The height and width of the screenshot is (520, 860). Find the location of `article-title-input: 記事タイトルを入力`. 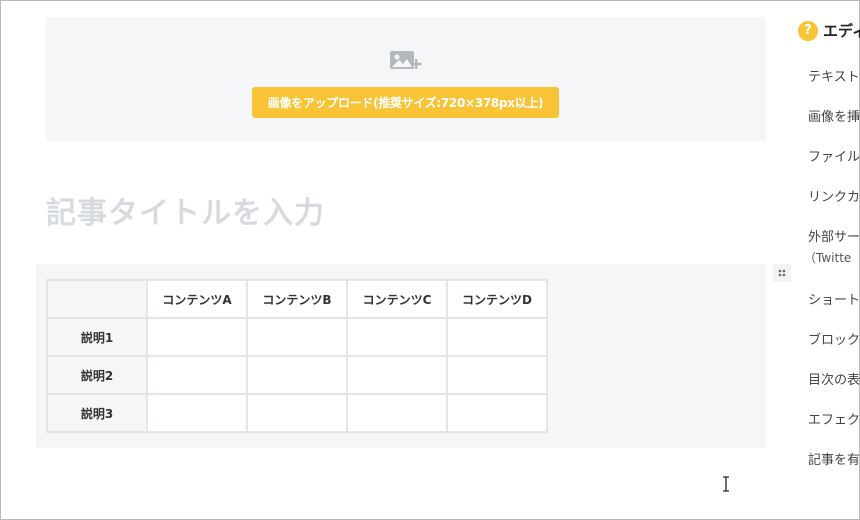

article-title-input: 記事タイトルを入力 is located at coordinates (406, 211).